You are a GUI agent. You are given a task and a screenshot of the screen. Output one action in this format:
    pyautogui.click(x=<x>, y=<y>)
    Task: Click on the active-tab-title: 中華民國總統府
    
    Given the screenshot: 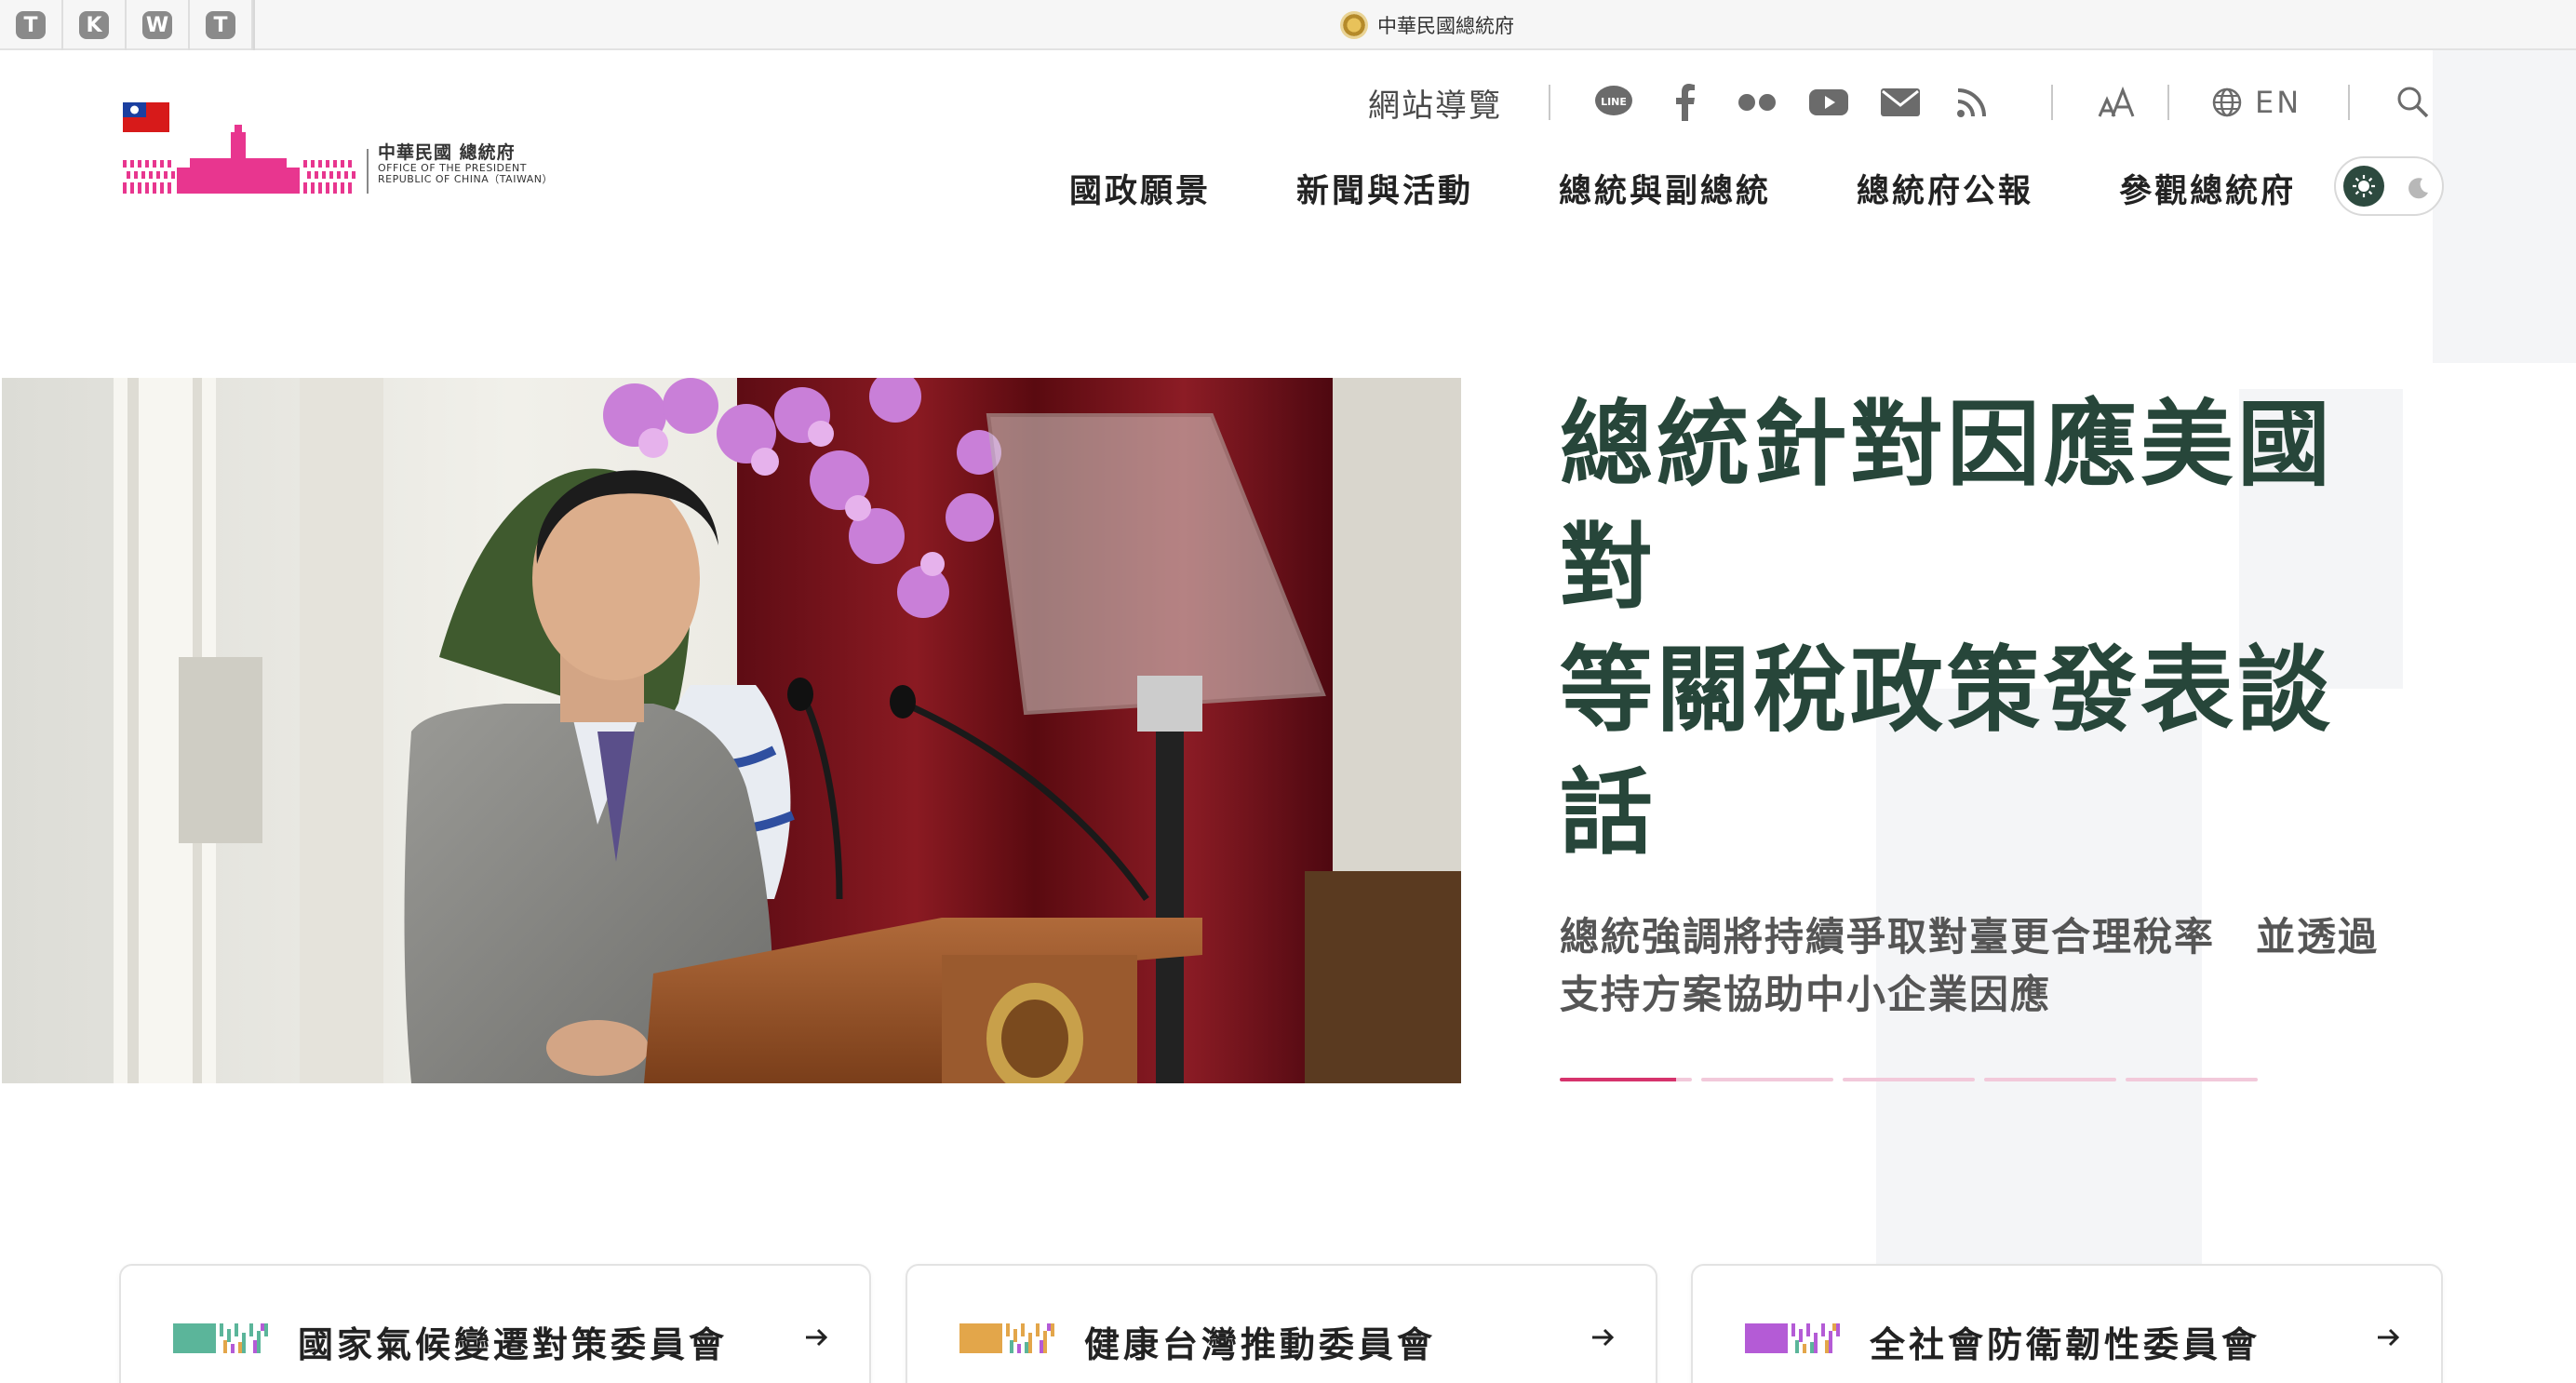 What is the action you would take?
    pyautogui.click(x=1445, y=26)
    